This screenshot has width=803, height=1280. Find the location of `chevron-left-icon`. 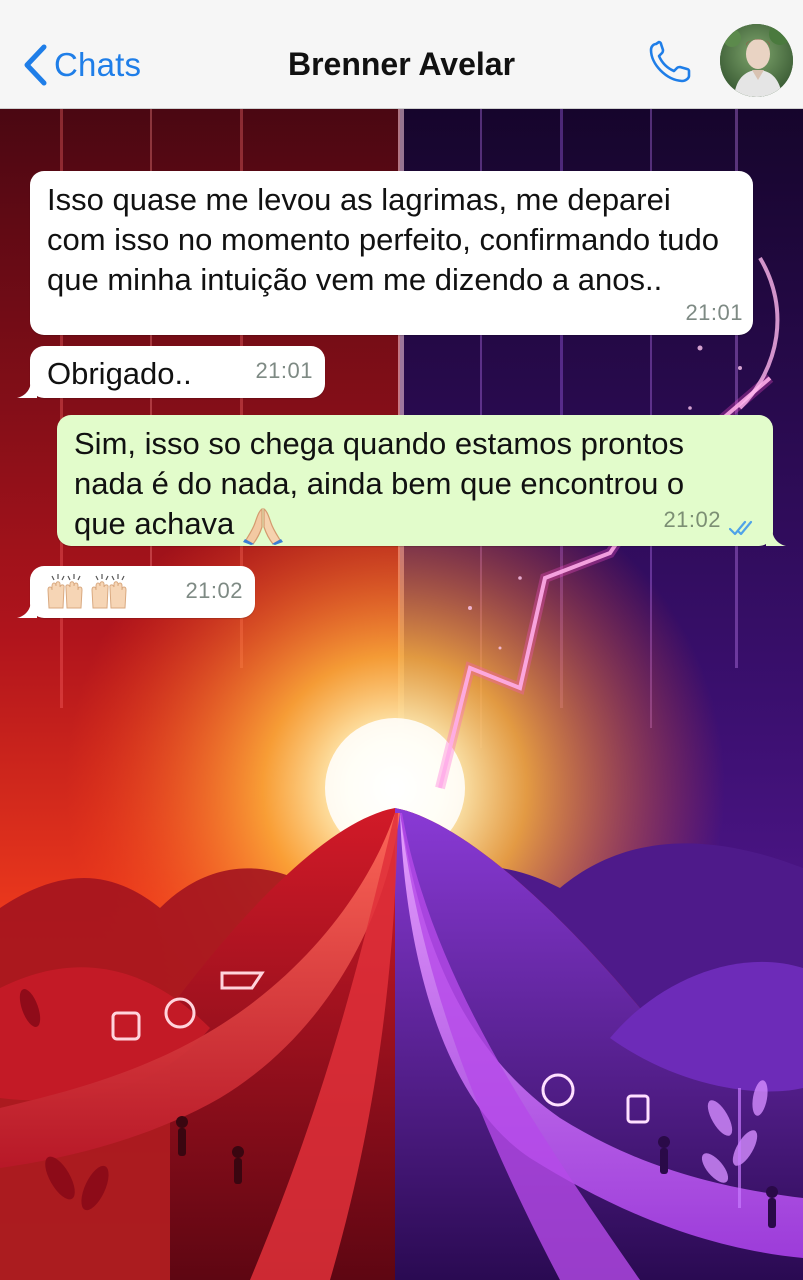

chevron-left-icon is located at coordinates (35, 65).